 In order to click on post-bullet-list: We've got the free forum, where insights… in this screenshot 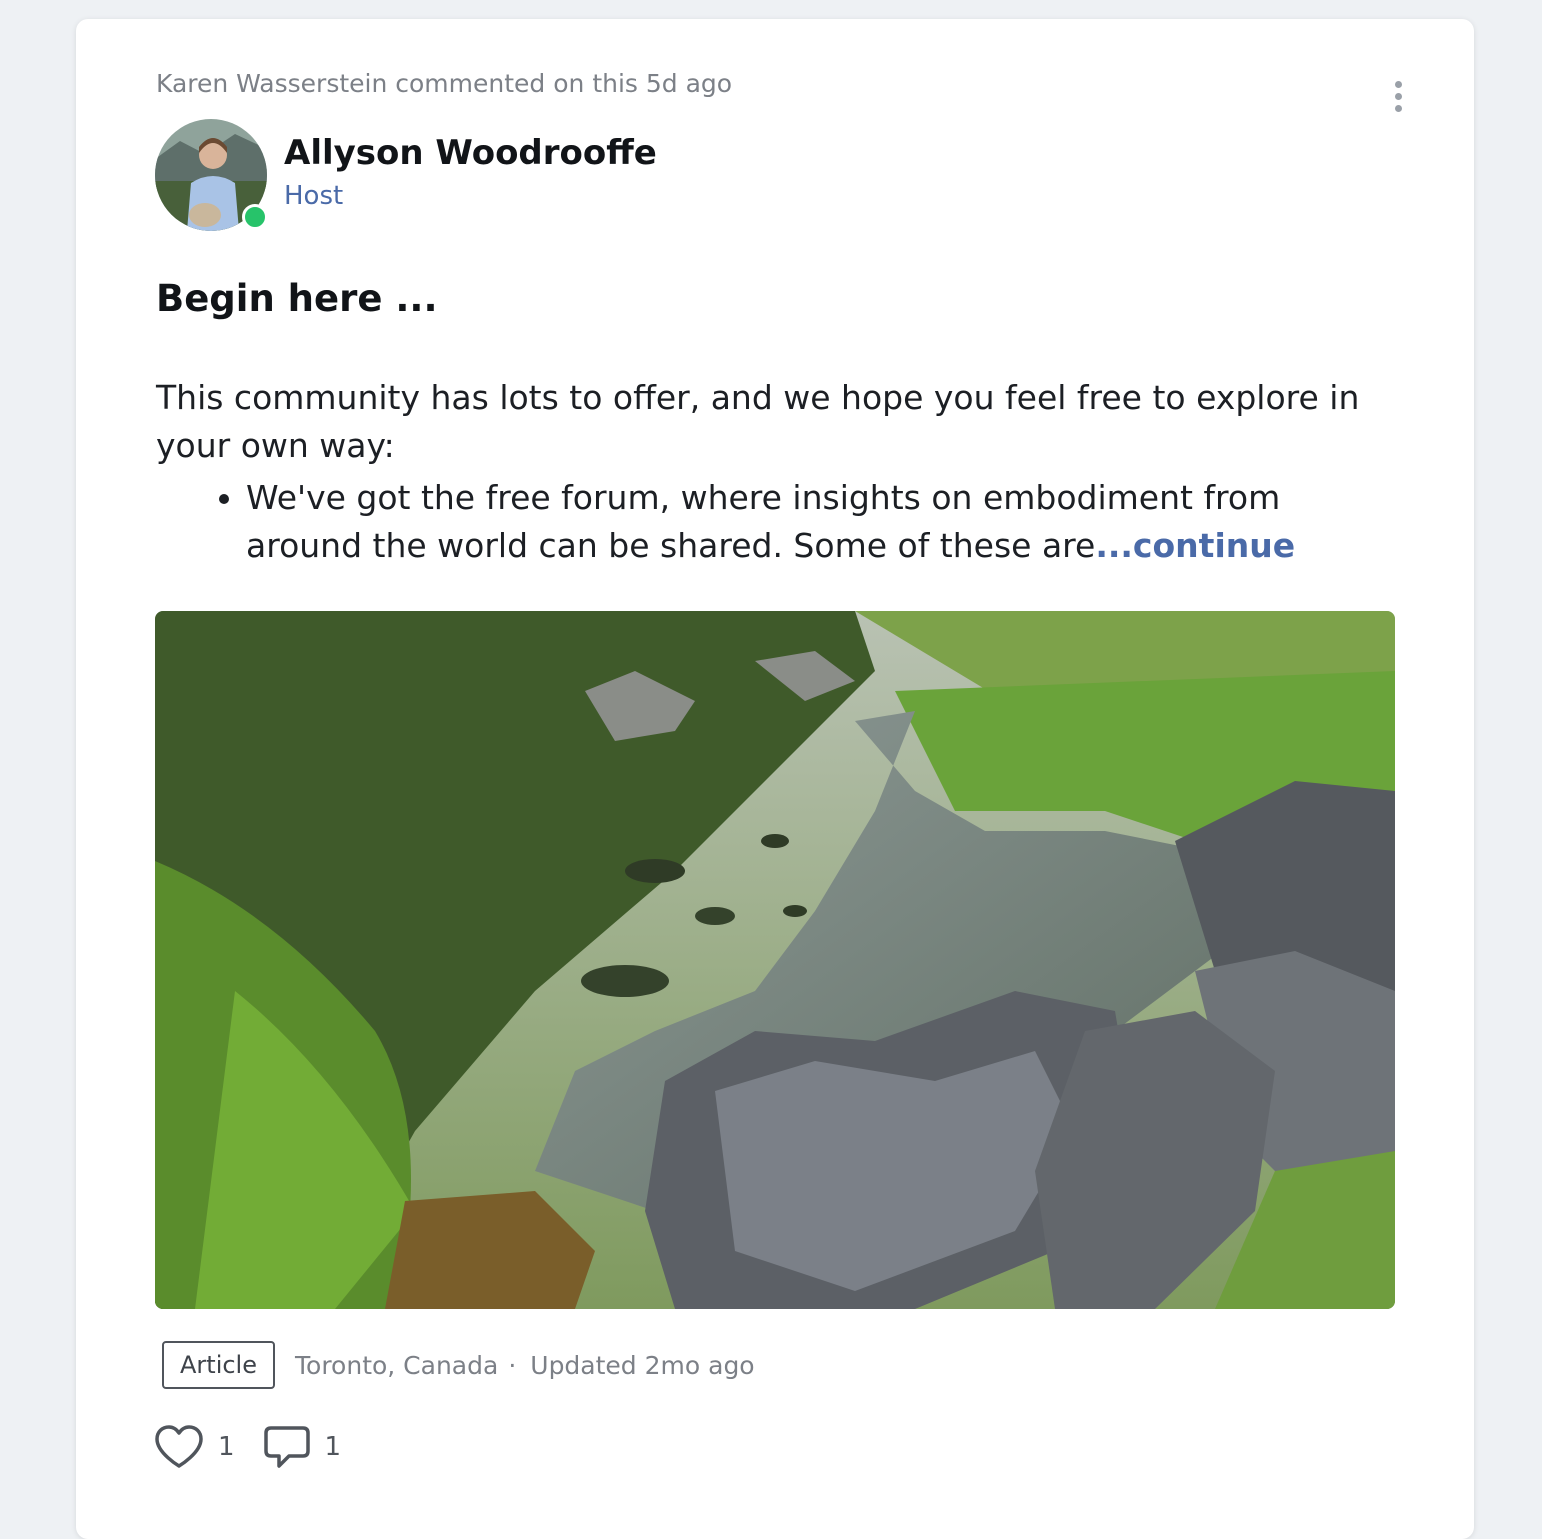, I will do `click(776, 522)`.